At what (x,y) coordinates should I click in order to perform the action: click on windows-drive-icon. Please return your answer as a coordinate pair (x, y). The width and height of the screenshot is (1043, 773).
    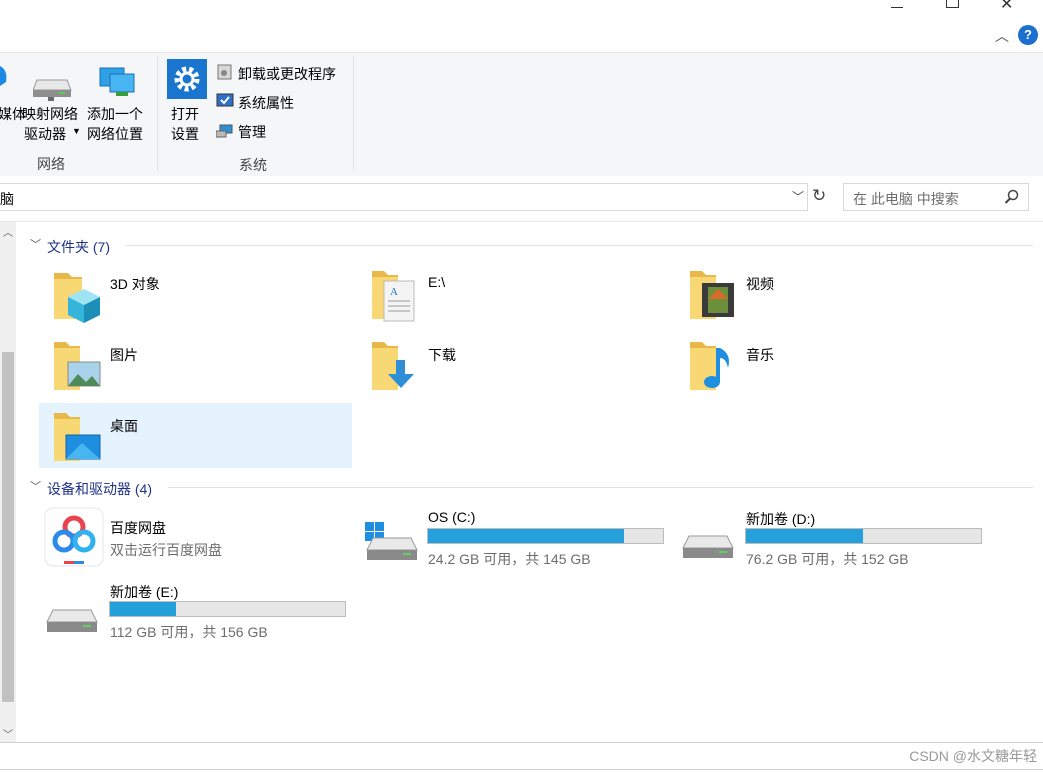
    Looking at the image, I should click on (391, 541).